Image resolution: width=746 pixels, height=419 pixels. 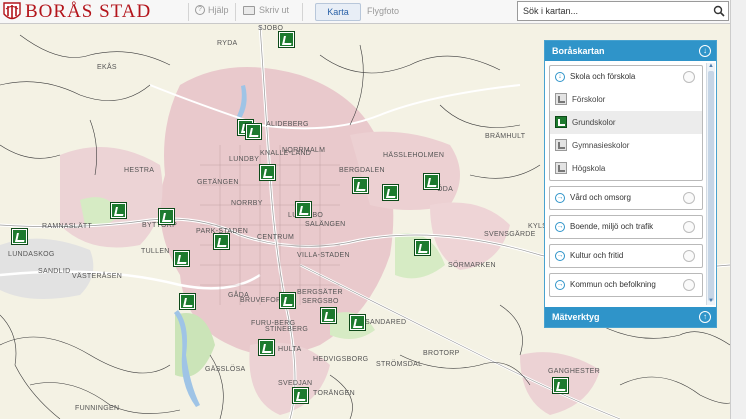 What do you see at coordinates (594, 122) in the screenshot?
I see `layer-label: Grundskolor` at bounding box center [594, 122].